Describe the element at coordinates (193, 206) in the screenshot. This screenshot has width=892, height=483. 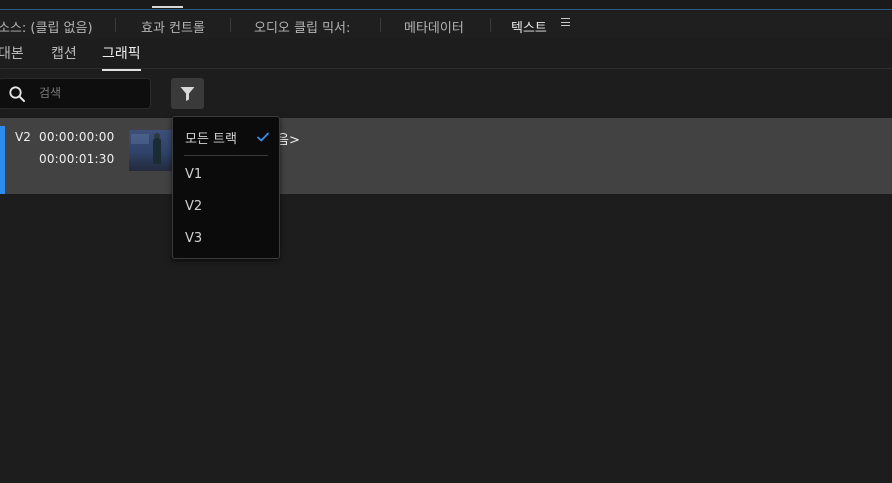
I see `dropdown-item-v2: V2` at that location.